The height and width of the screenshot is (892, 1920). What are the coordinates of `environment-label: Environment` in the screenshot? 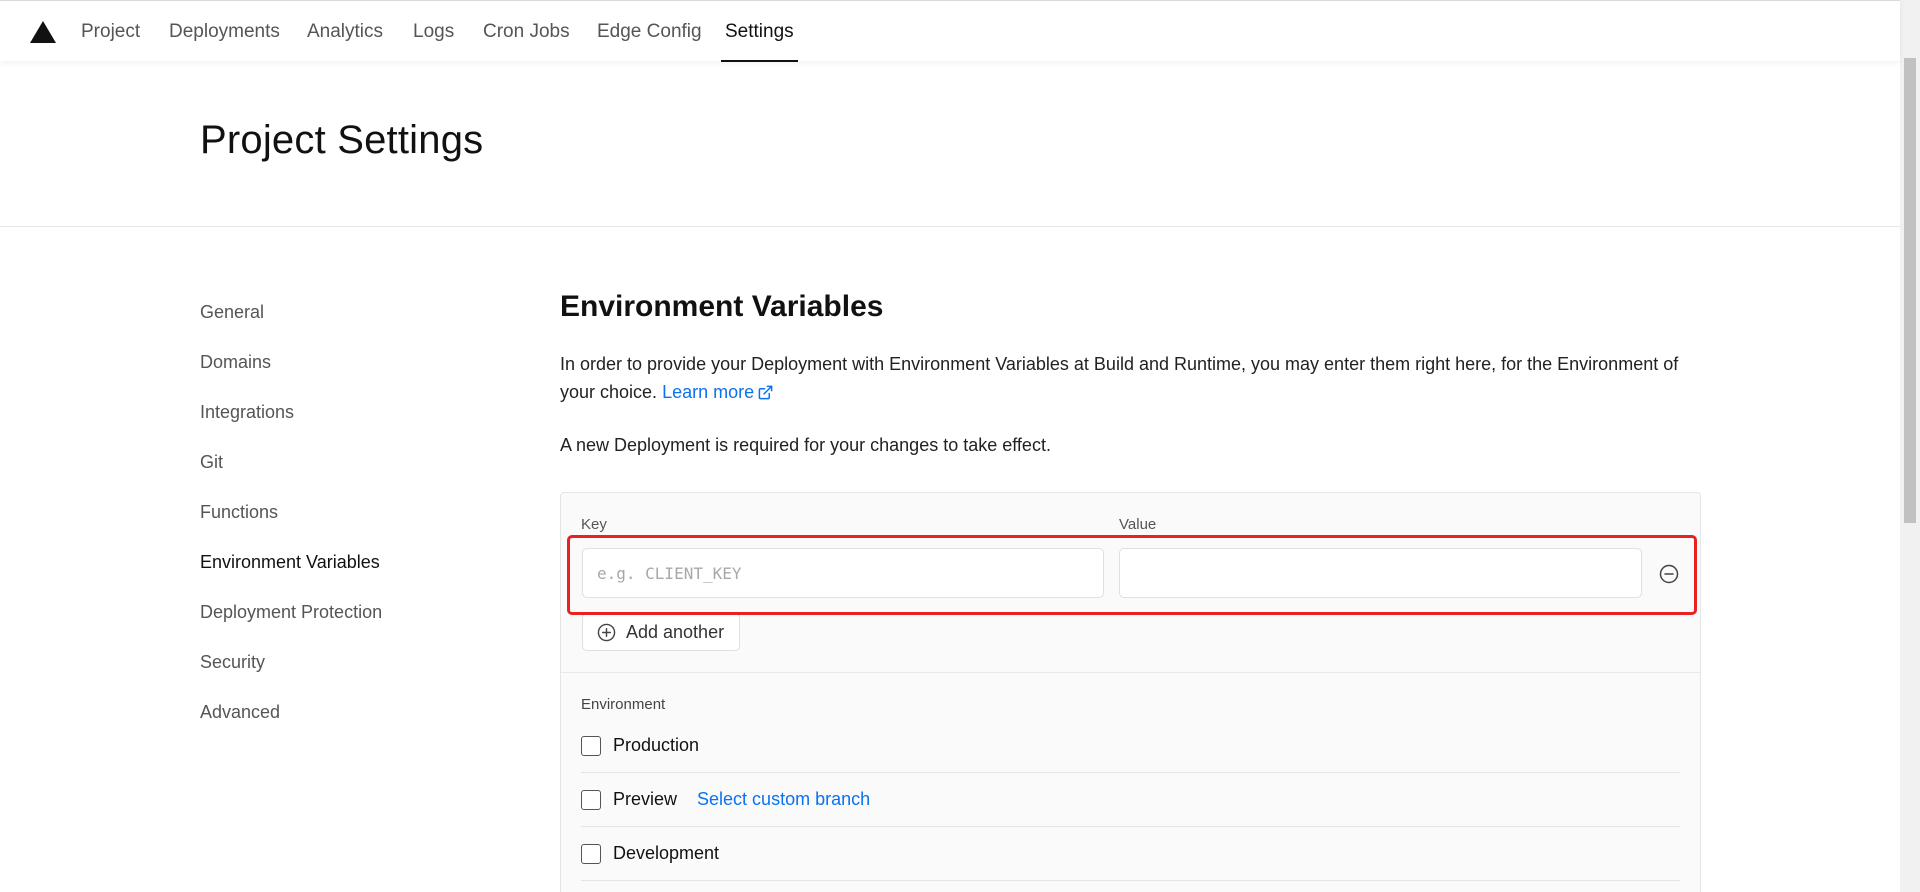 It's located at (623, 704).